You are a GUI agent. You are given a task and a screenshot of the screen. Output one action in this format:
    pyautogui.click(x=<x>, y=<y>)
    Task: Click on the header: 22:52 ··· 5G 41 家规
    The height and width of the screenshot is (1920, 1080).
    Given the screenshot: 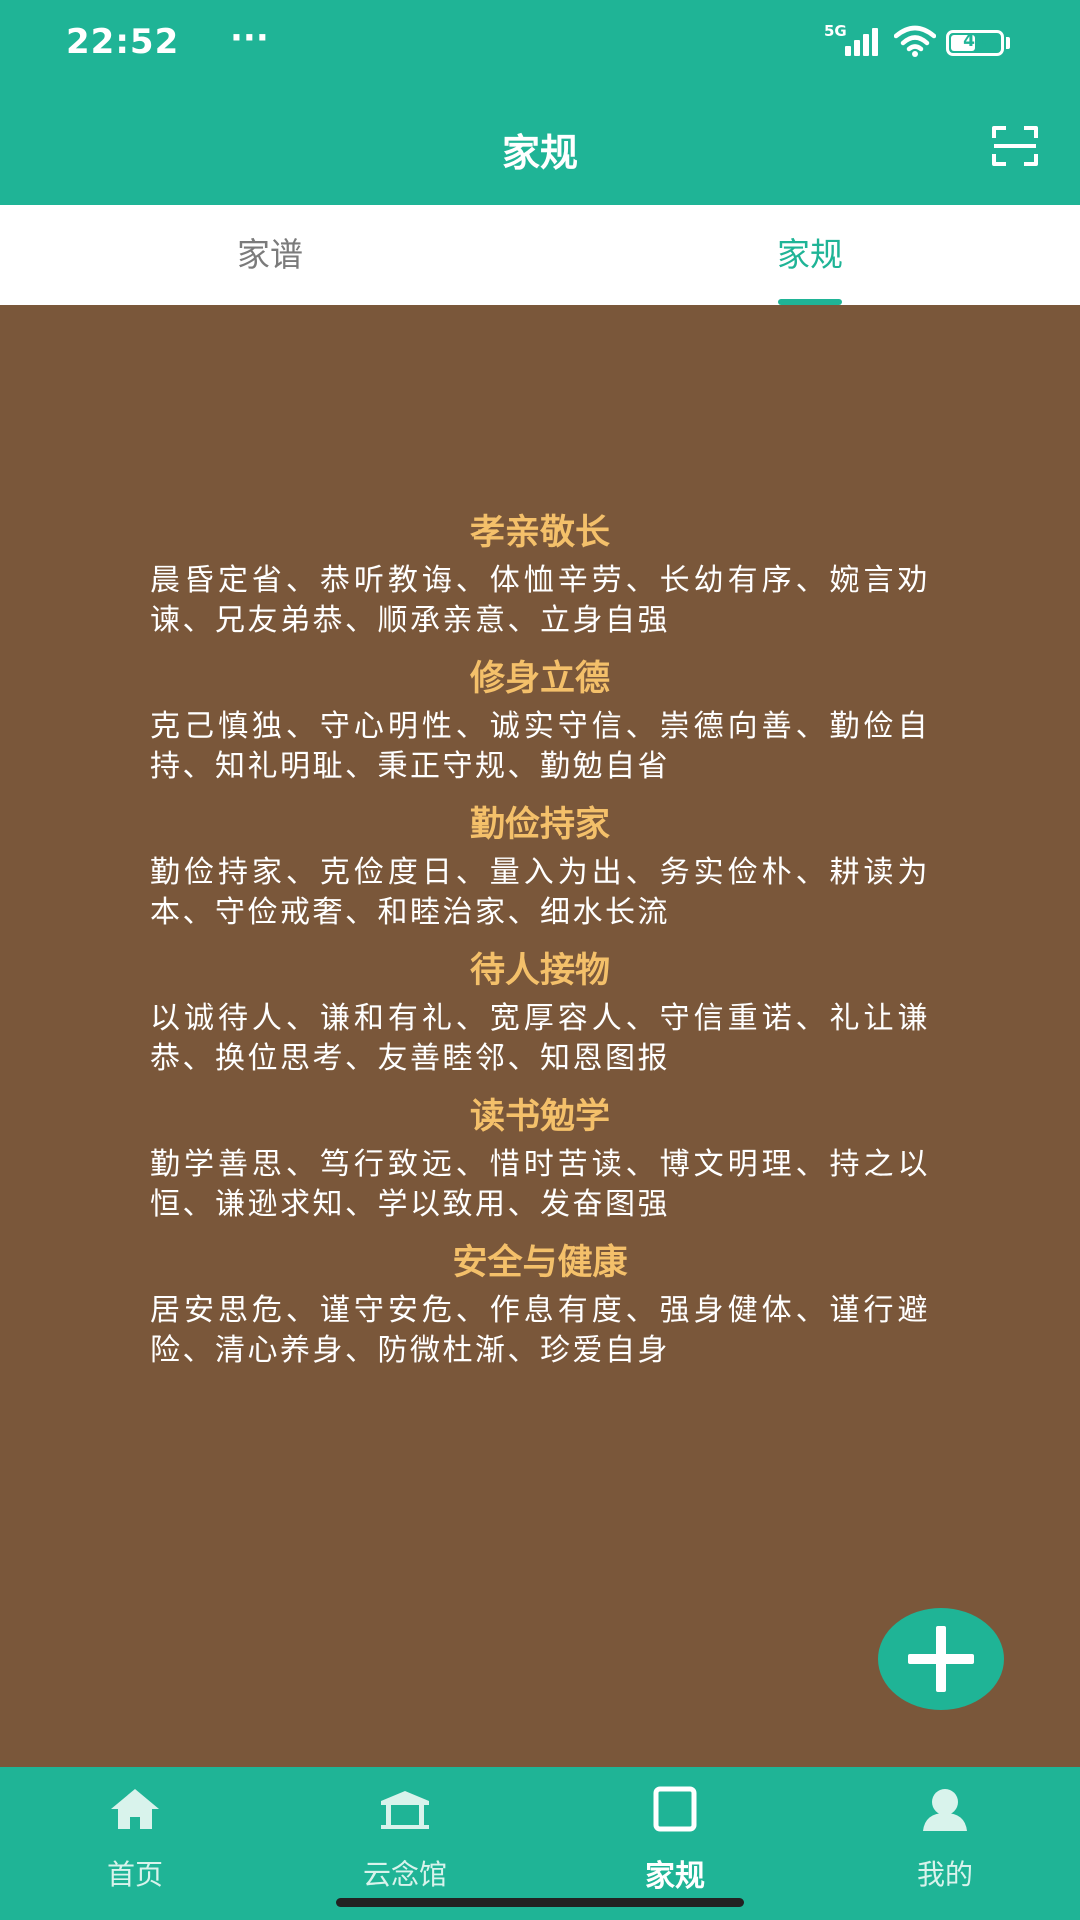 What is the action you would take?
    pyautogui.click(x=540, y=102)
    